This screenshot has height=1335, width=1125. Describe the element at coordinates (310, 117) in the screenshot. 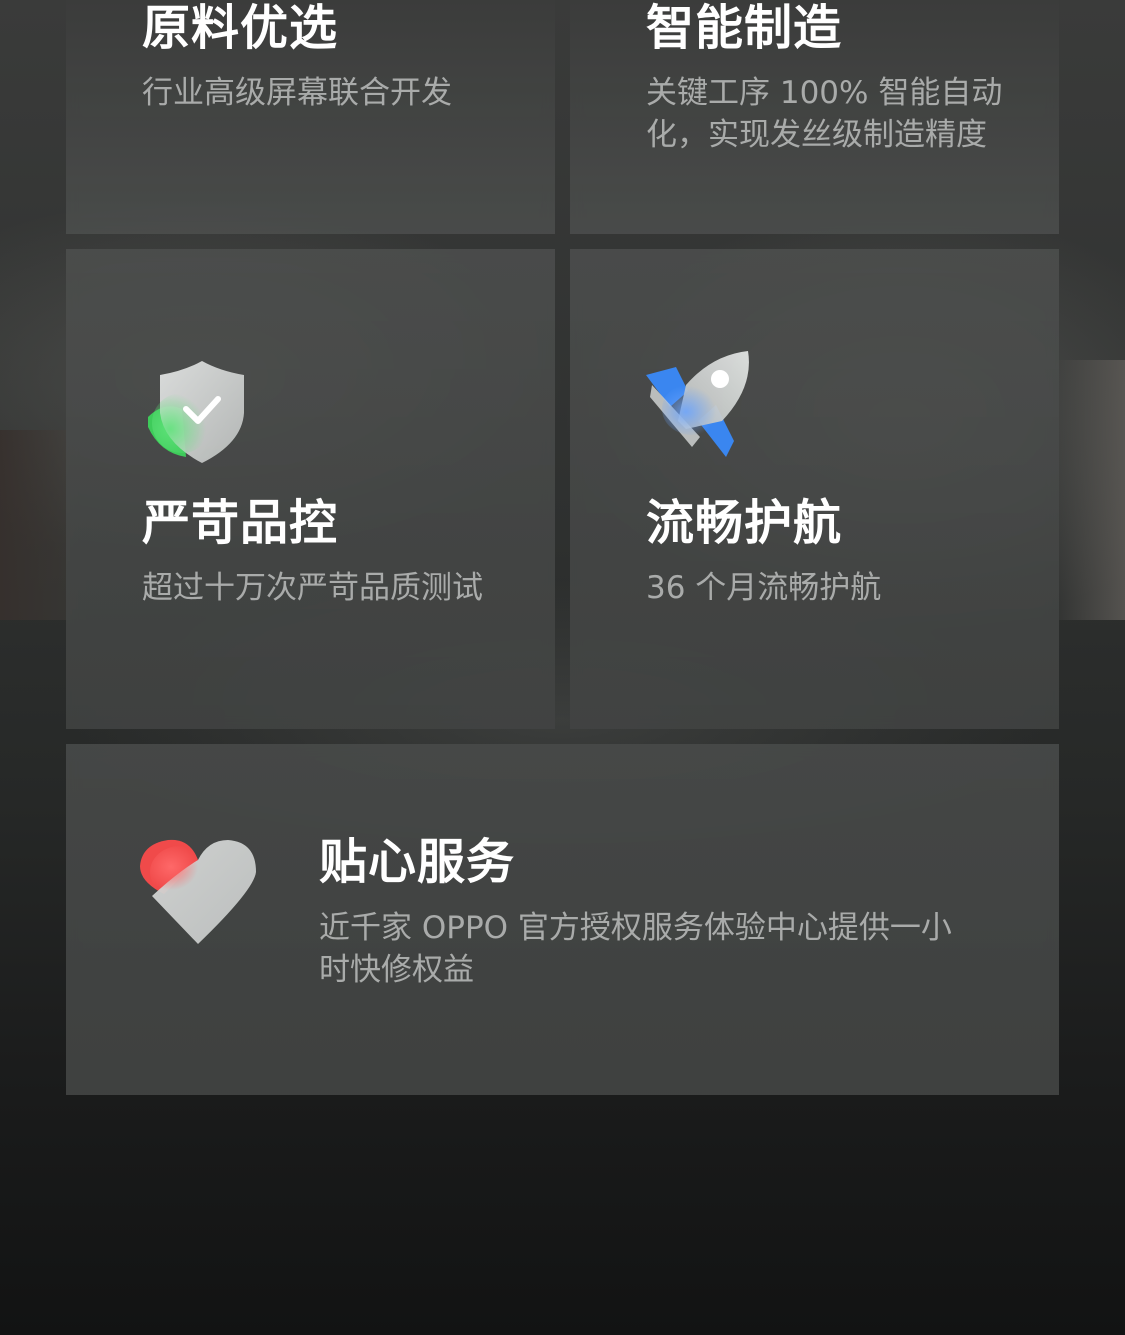

I see `feature-card-materials: 原料优选 行业高级屏幕联合开发` at that location.